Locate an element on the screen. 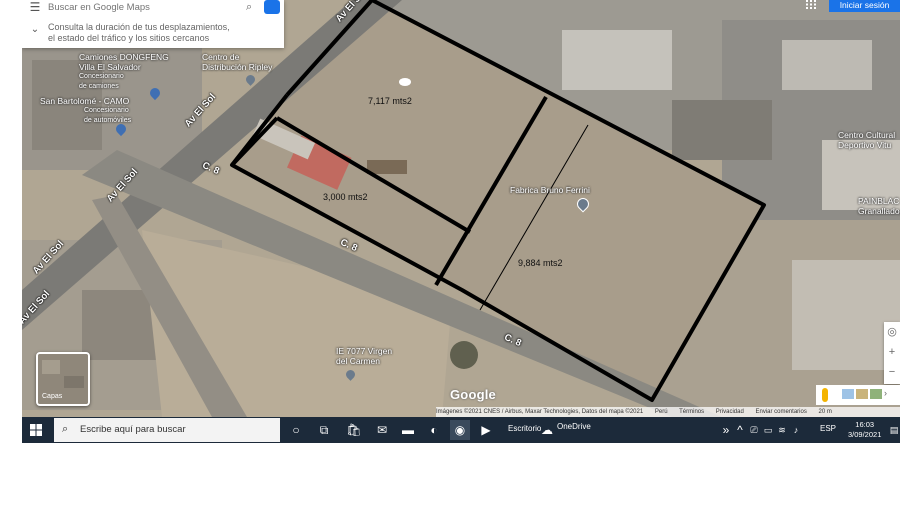  layers-label: Capas is located at coordinates (52, 396).